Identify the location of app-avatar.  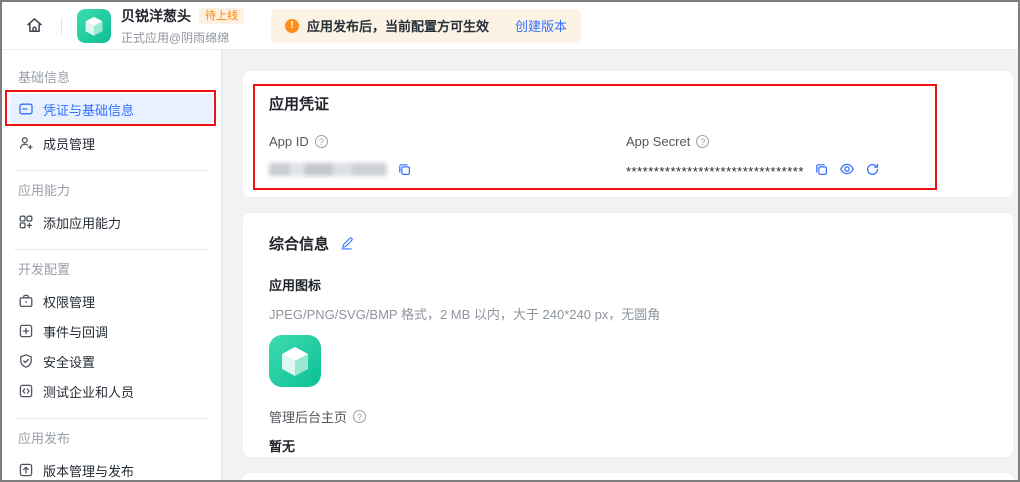
(94, 25).